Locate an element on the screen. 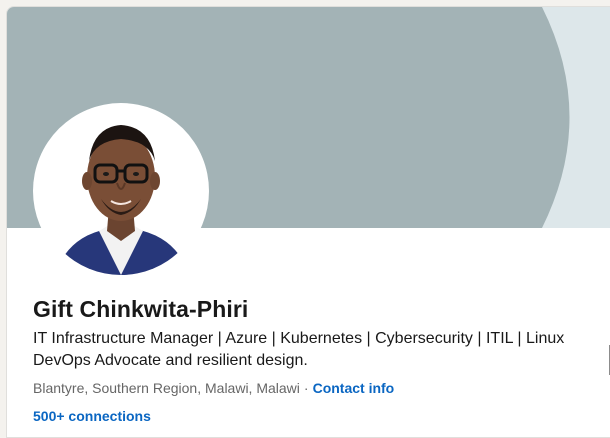 The width and height of the screenshot is (610, 438). connections-link: 500+ connections is located at coordinates (92, 416).